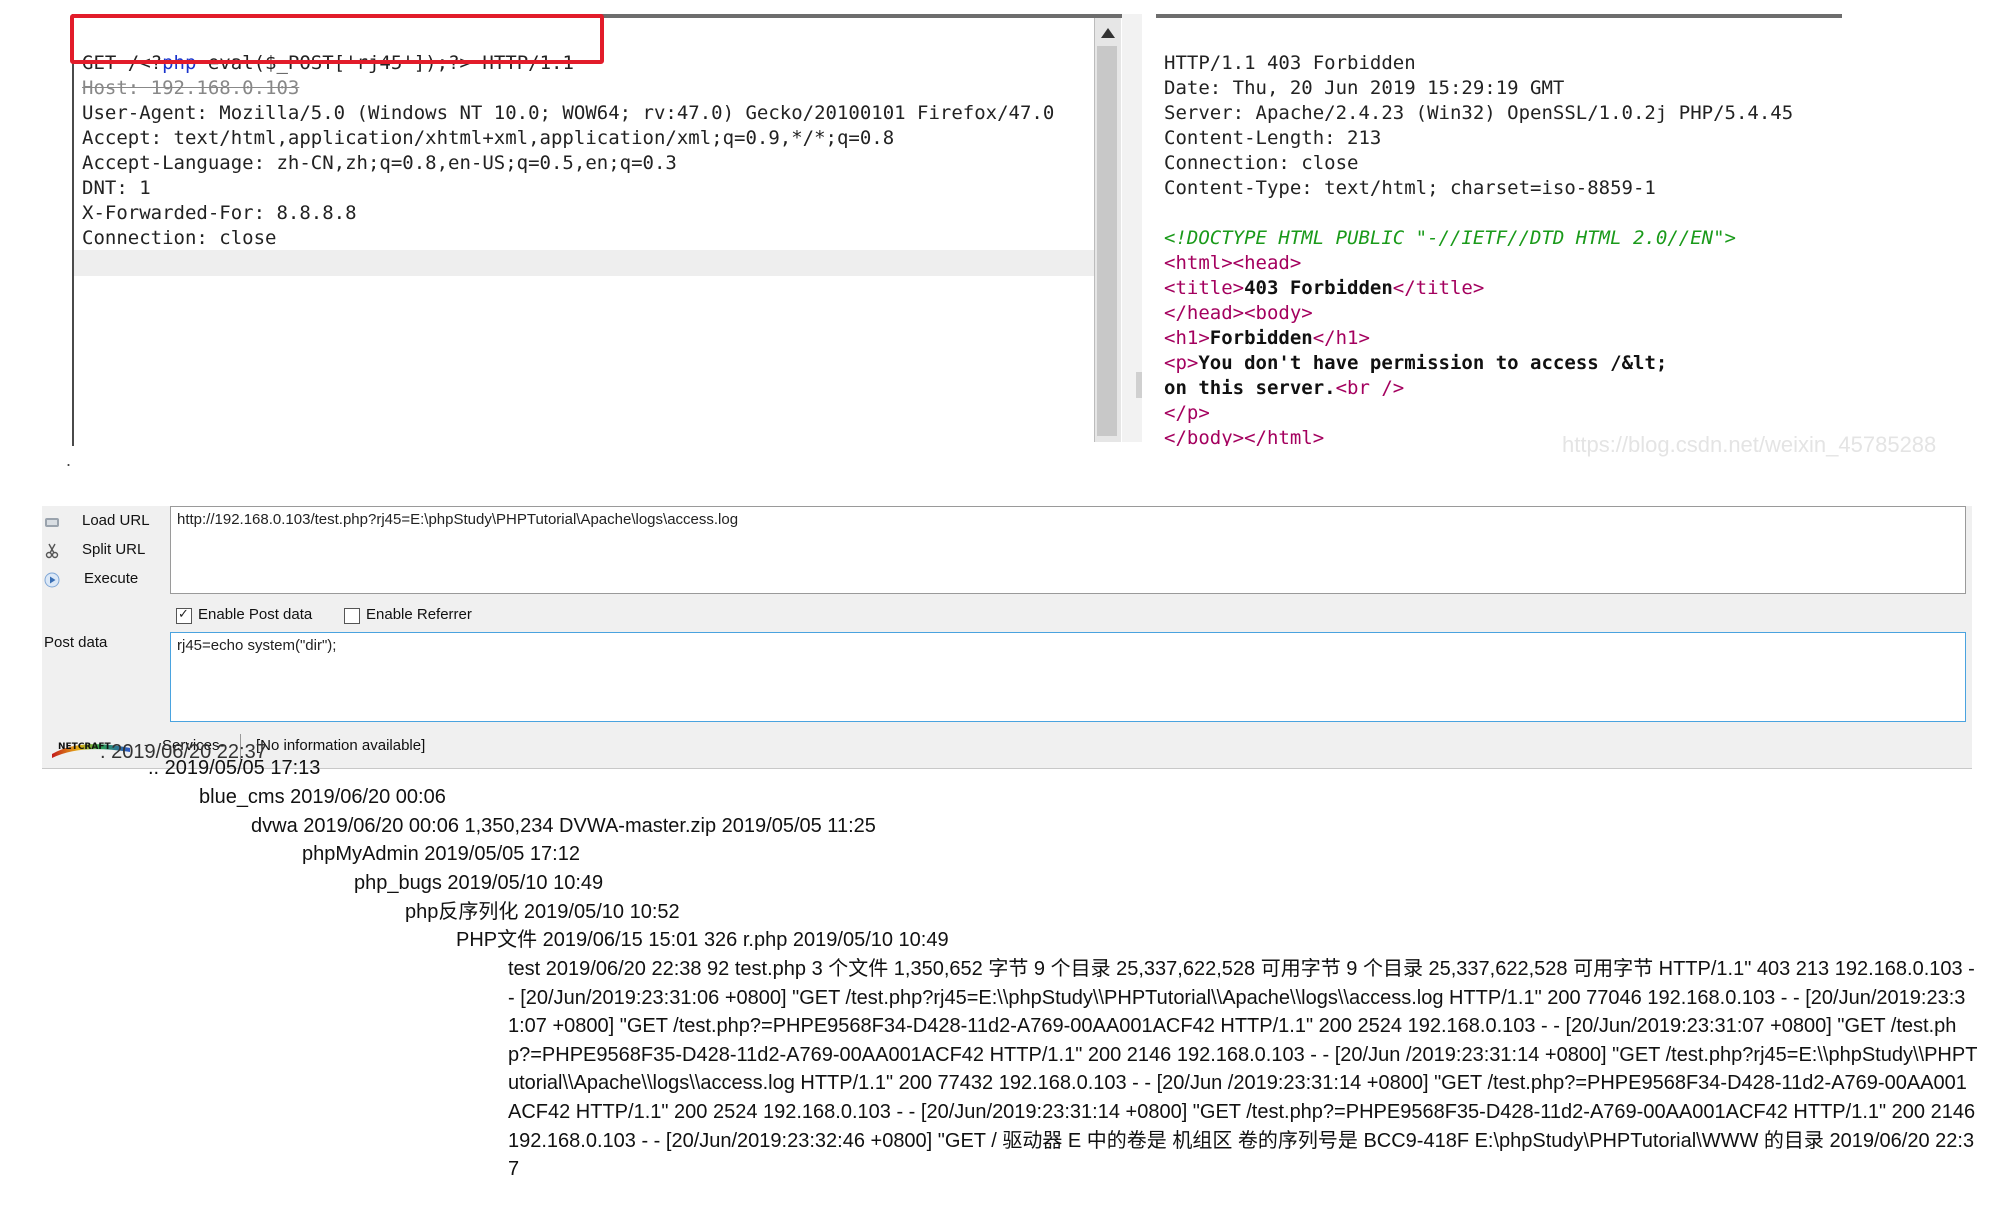 The image size is (2014, 1216). What do you see at coordinates (1261, 163) in the screenshot?
I see `response-header-line: Connection: close` at bounding box center [1261, 163].